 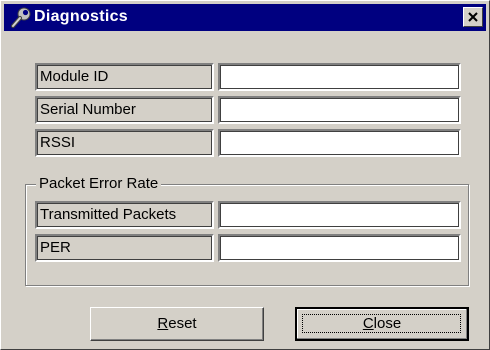 I want to click on reset-button: Reset, so click(x=177, y=324).